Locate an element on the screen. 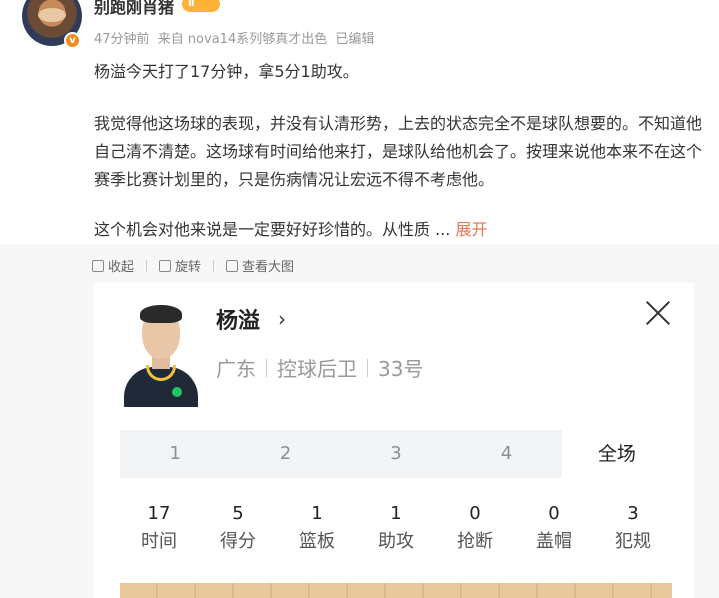 This screenshot has height=598, width=719. rotate-icon is located at coordinates (165, 265).